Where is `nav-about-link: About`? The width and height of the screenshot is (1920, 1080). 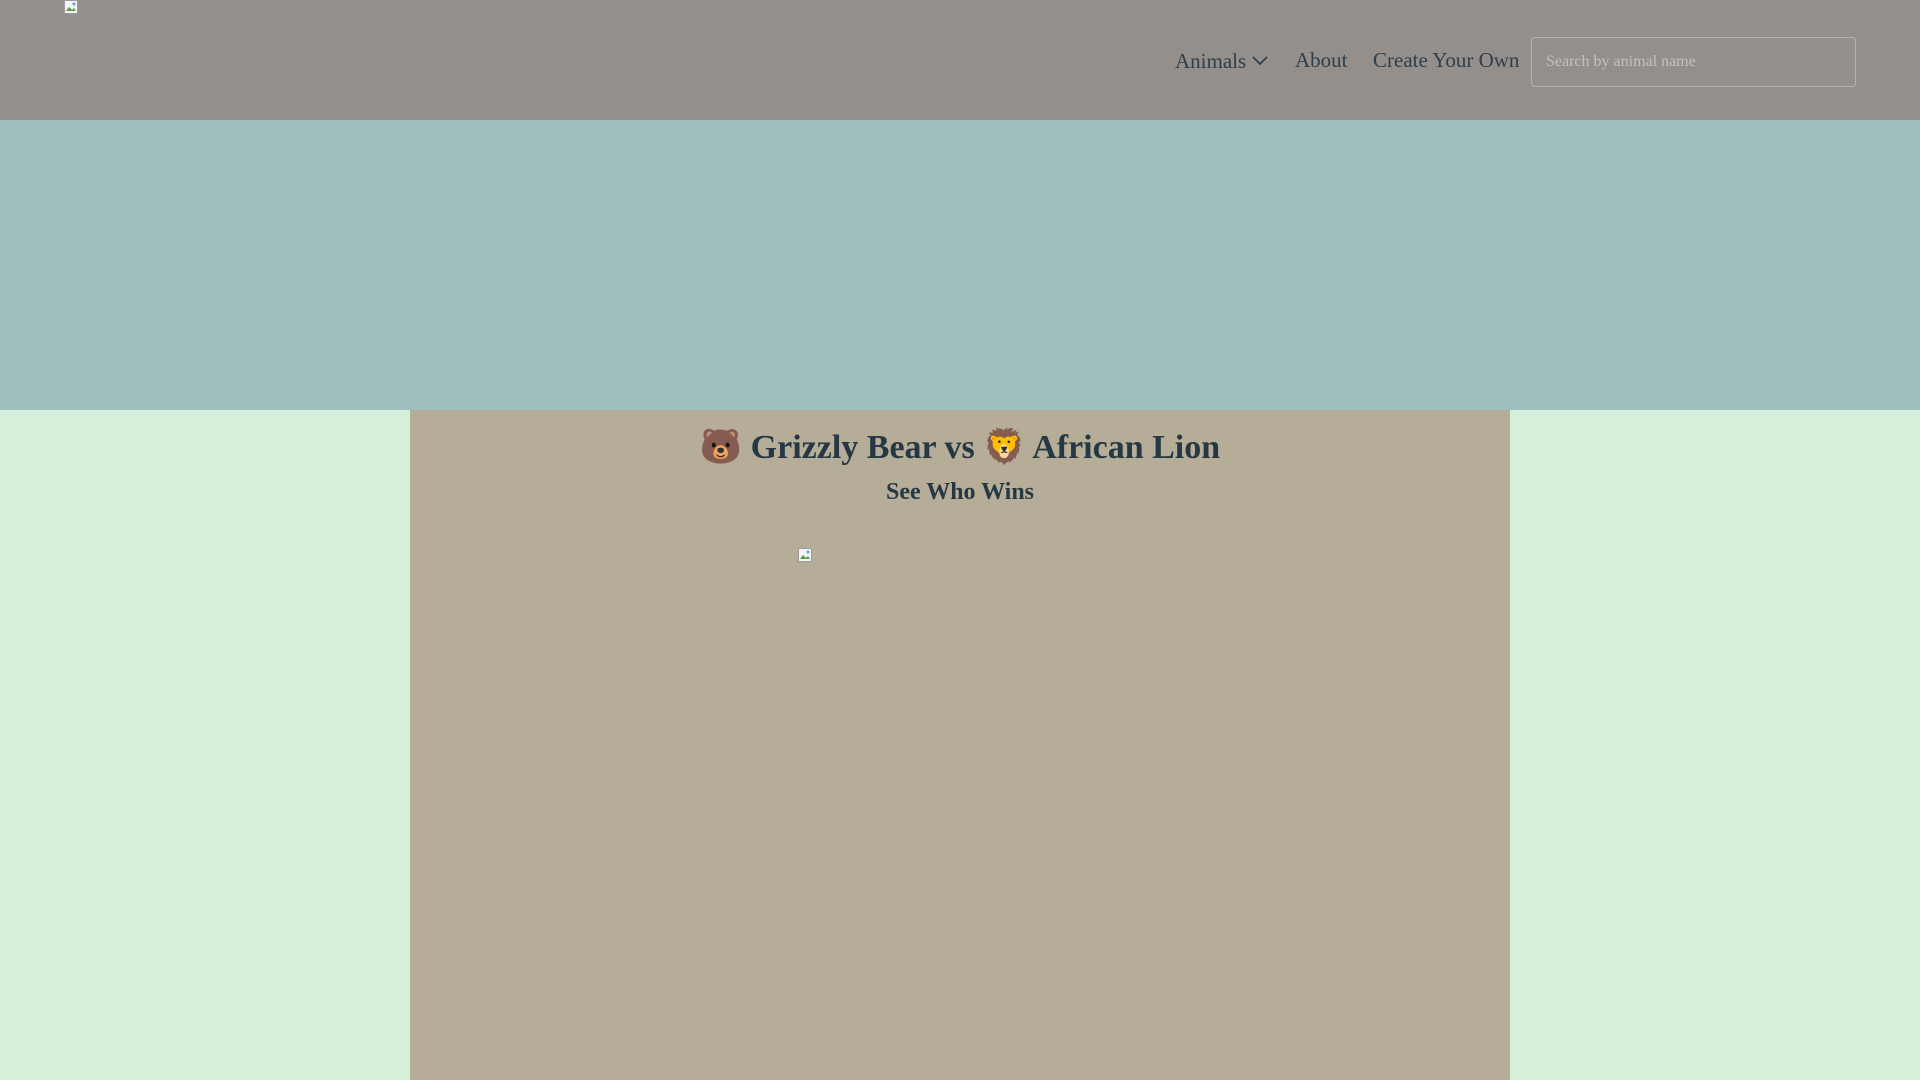 nav-about-link: About is located at coordinates (1321, 60).